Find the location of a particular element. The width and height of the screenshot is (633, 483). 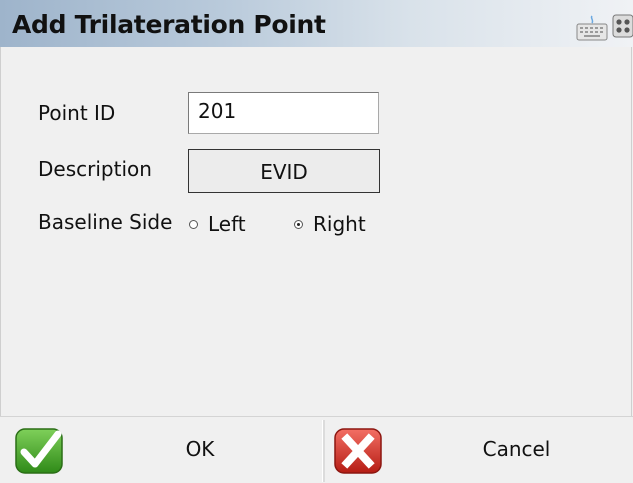

title-bar: Add Trilateration Point is located at coordinates (316, 23).